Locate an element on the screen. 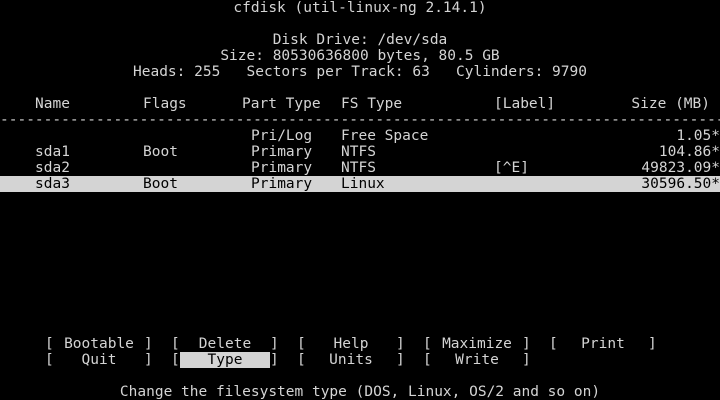  column-header-size: Size (MB) is located at coordinates (670, 104).